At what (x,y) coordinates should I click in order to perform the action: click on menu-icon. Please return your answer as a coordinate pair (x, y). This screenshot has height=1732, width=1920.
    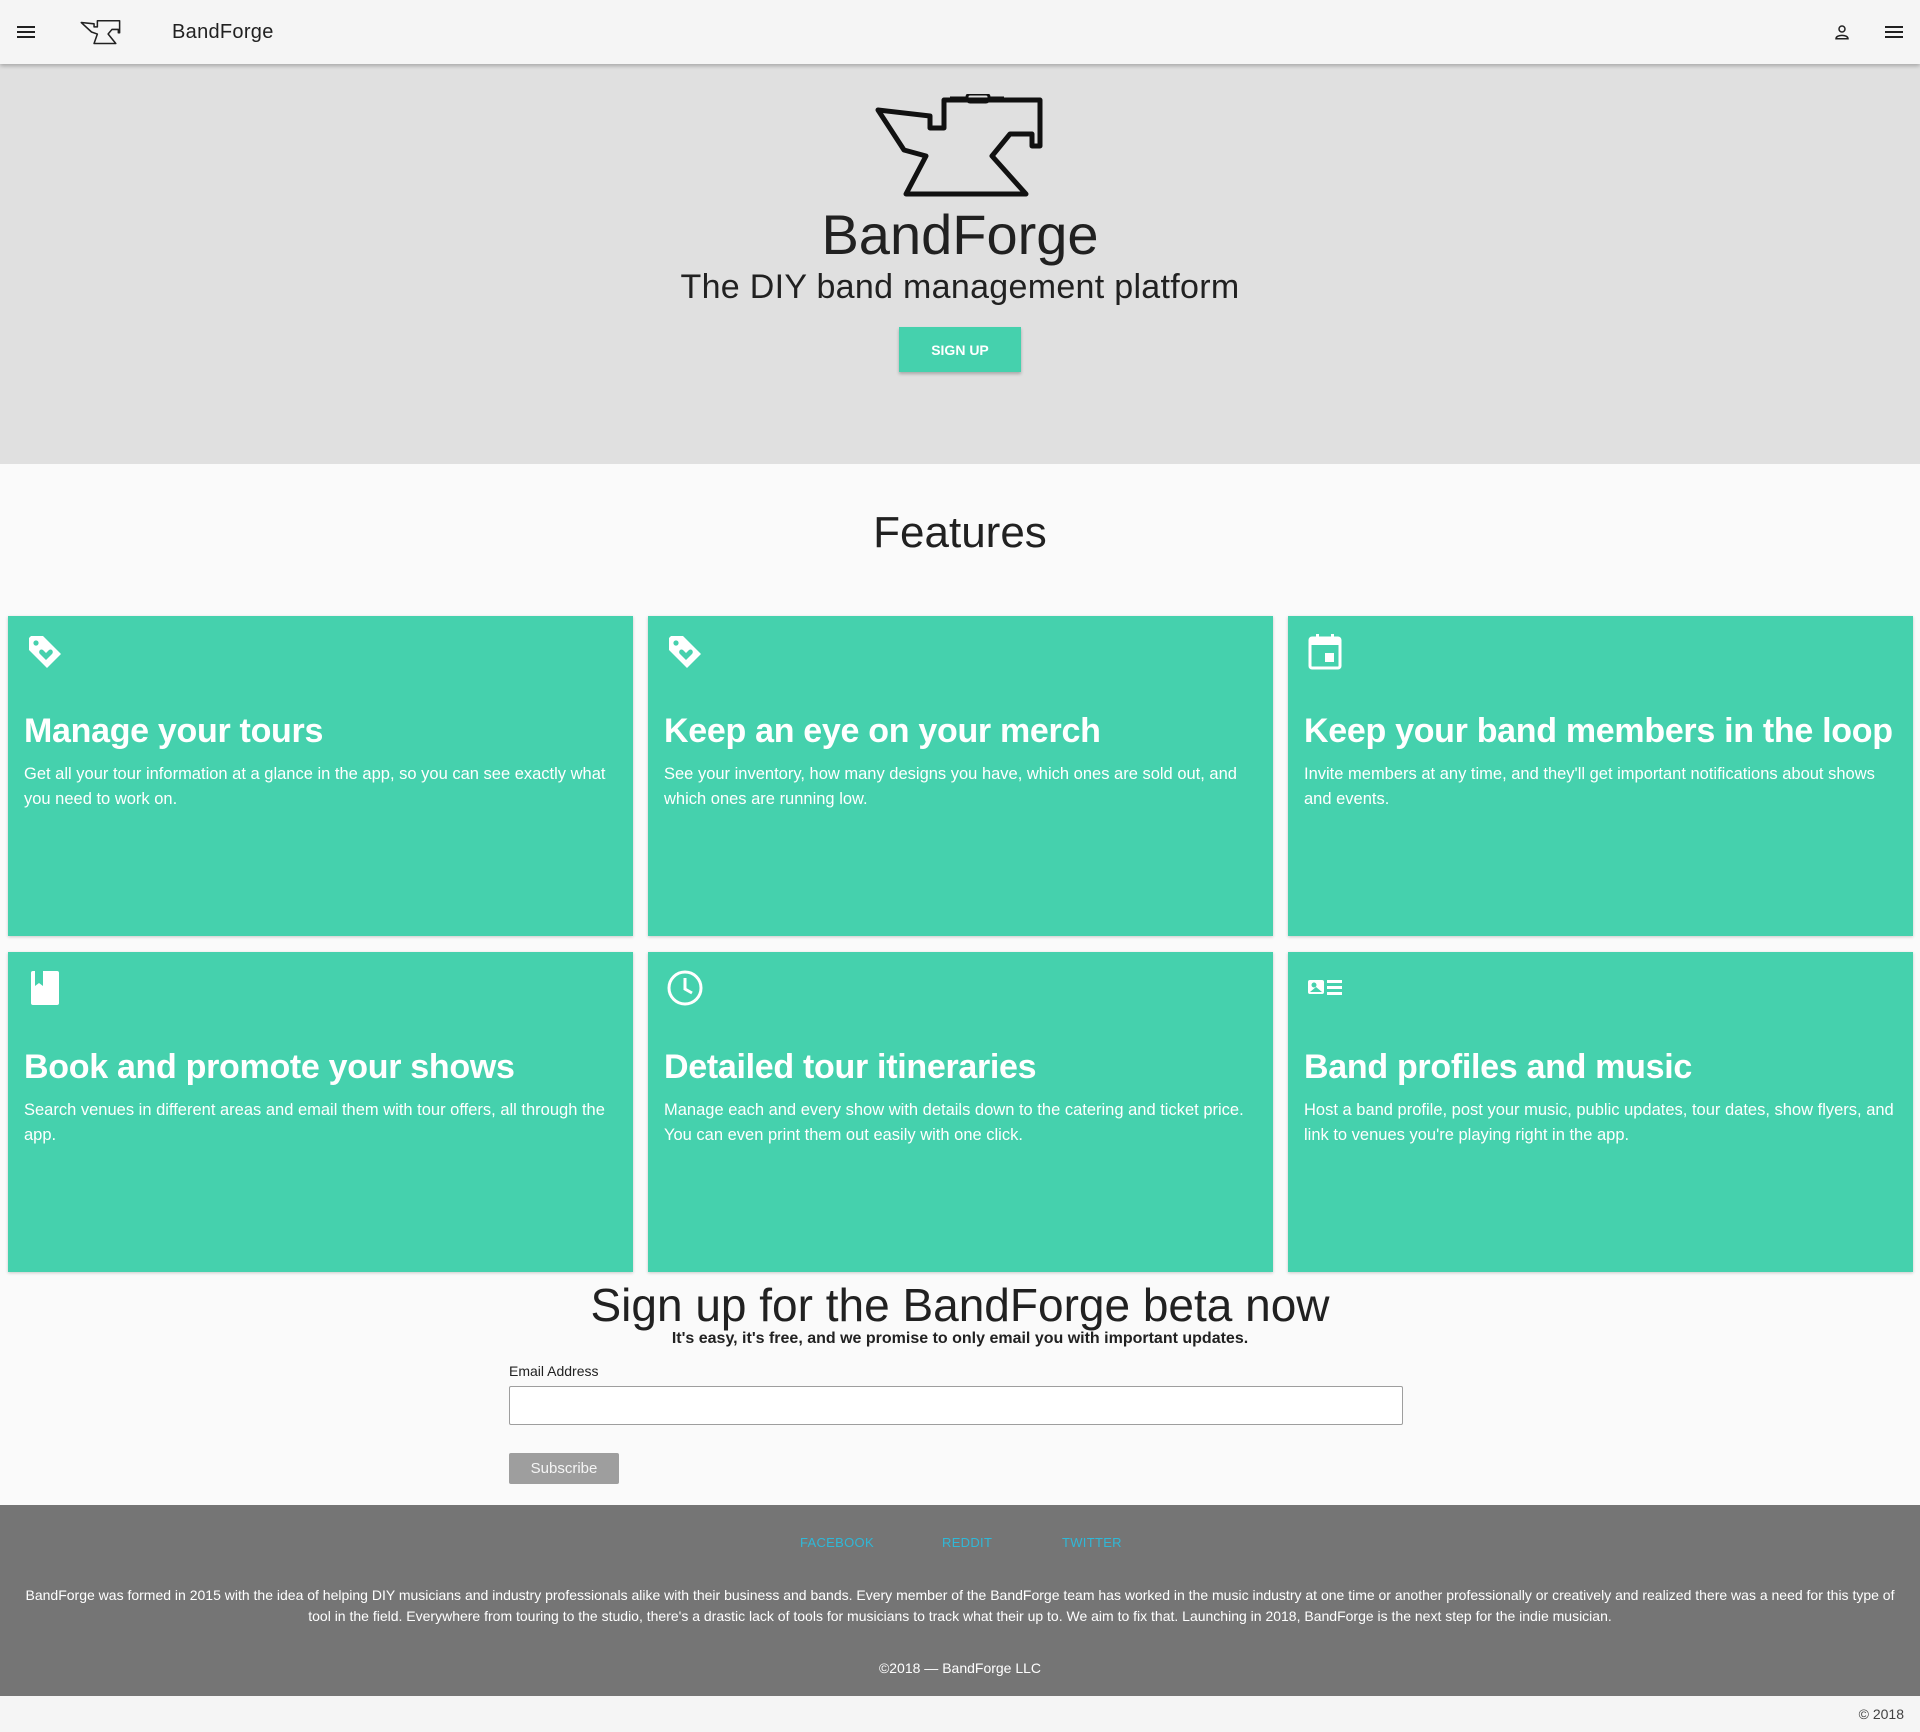
    Looking at the image, I should click on (1894, 32).